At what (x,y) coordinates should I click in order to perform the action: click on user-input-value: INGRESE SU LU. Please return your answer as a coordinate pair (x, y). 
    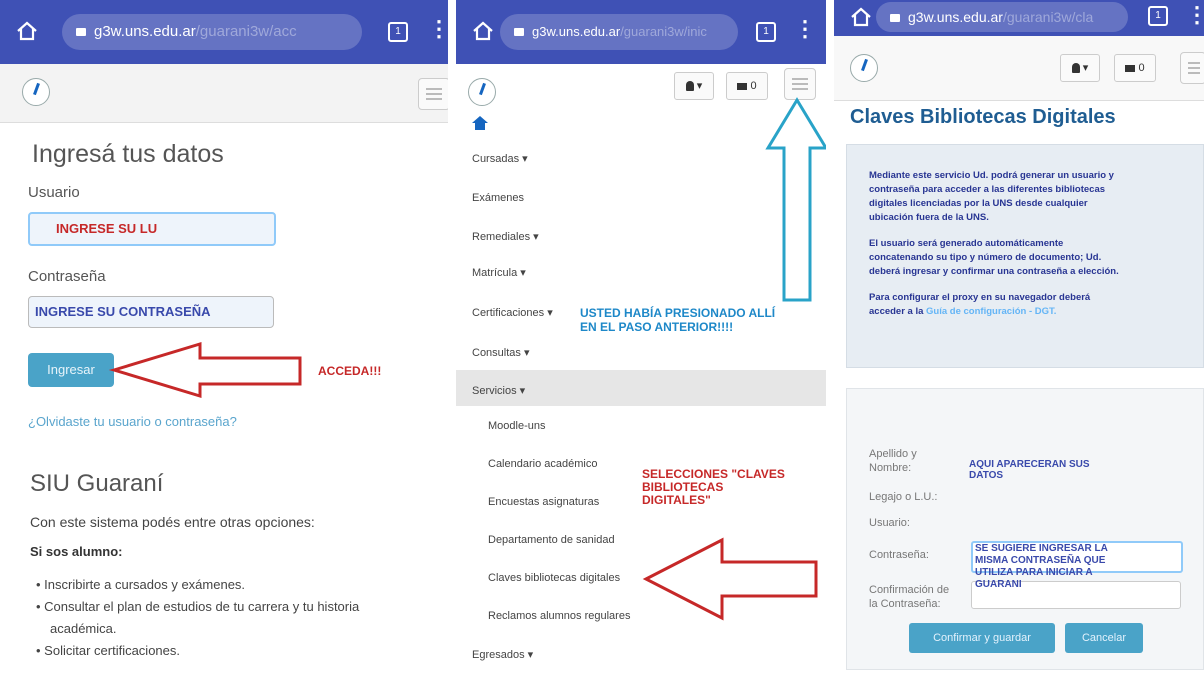
    Looking at the image, I should click on (107, 228).